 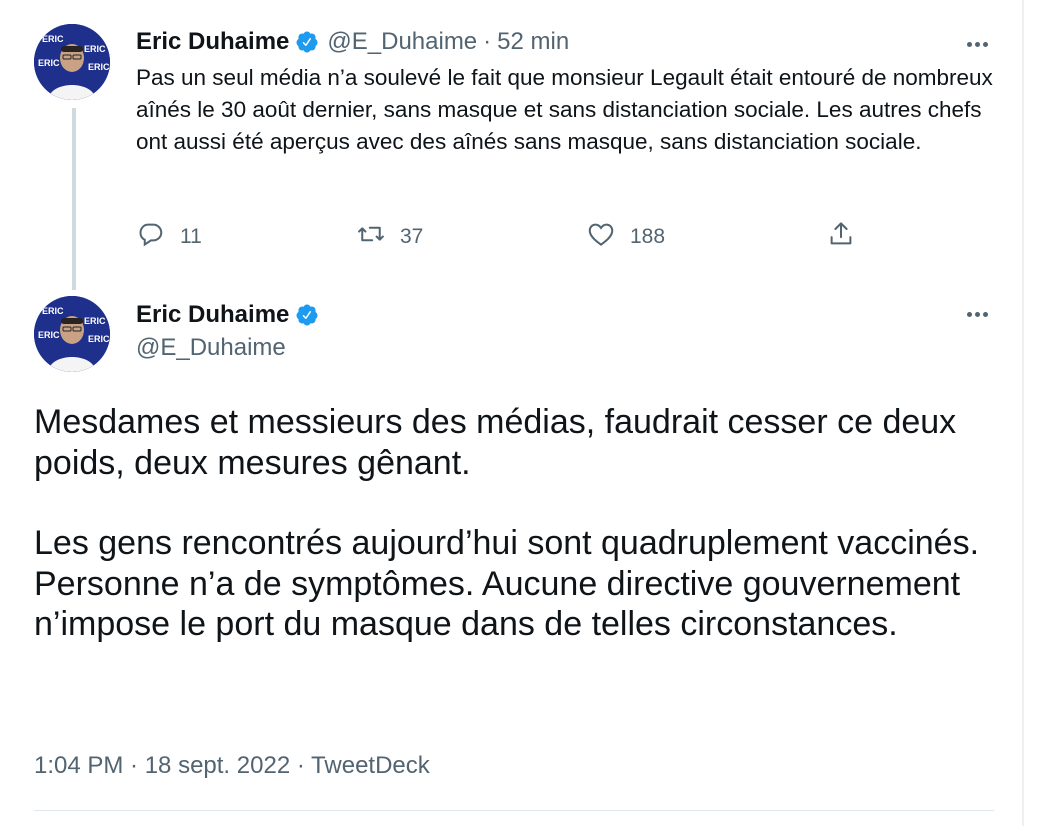 I want to click on tweet-timestamp: 1:04 PM · 18 sept. 2022 · TweetDeck, so click(x=232, y=766).